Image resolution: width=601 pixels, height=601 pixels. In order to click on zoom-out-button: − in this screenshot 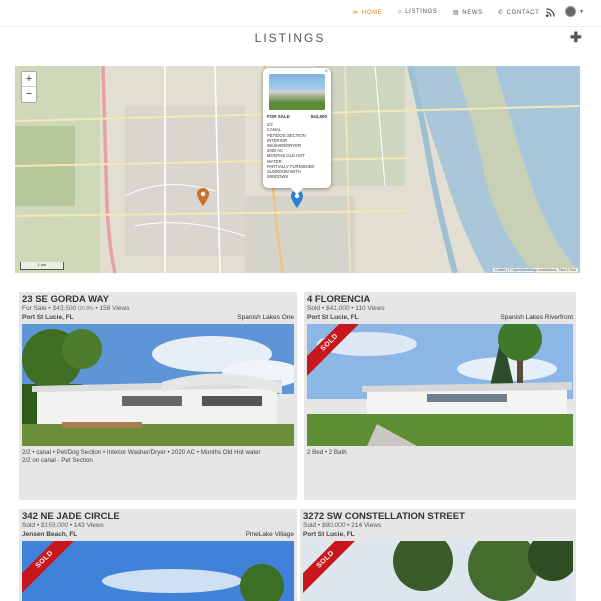, I will do `click(29, 94)`.